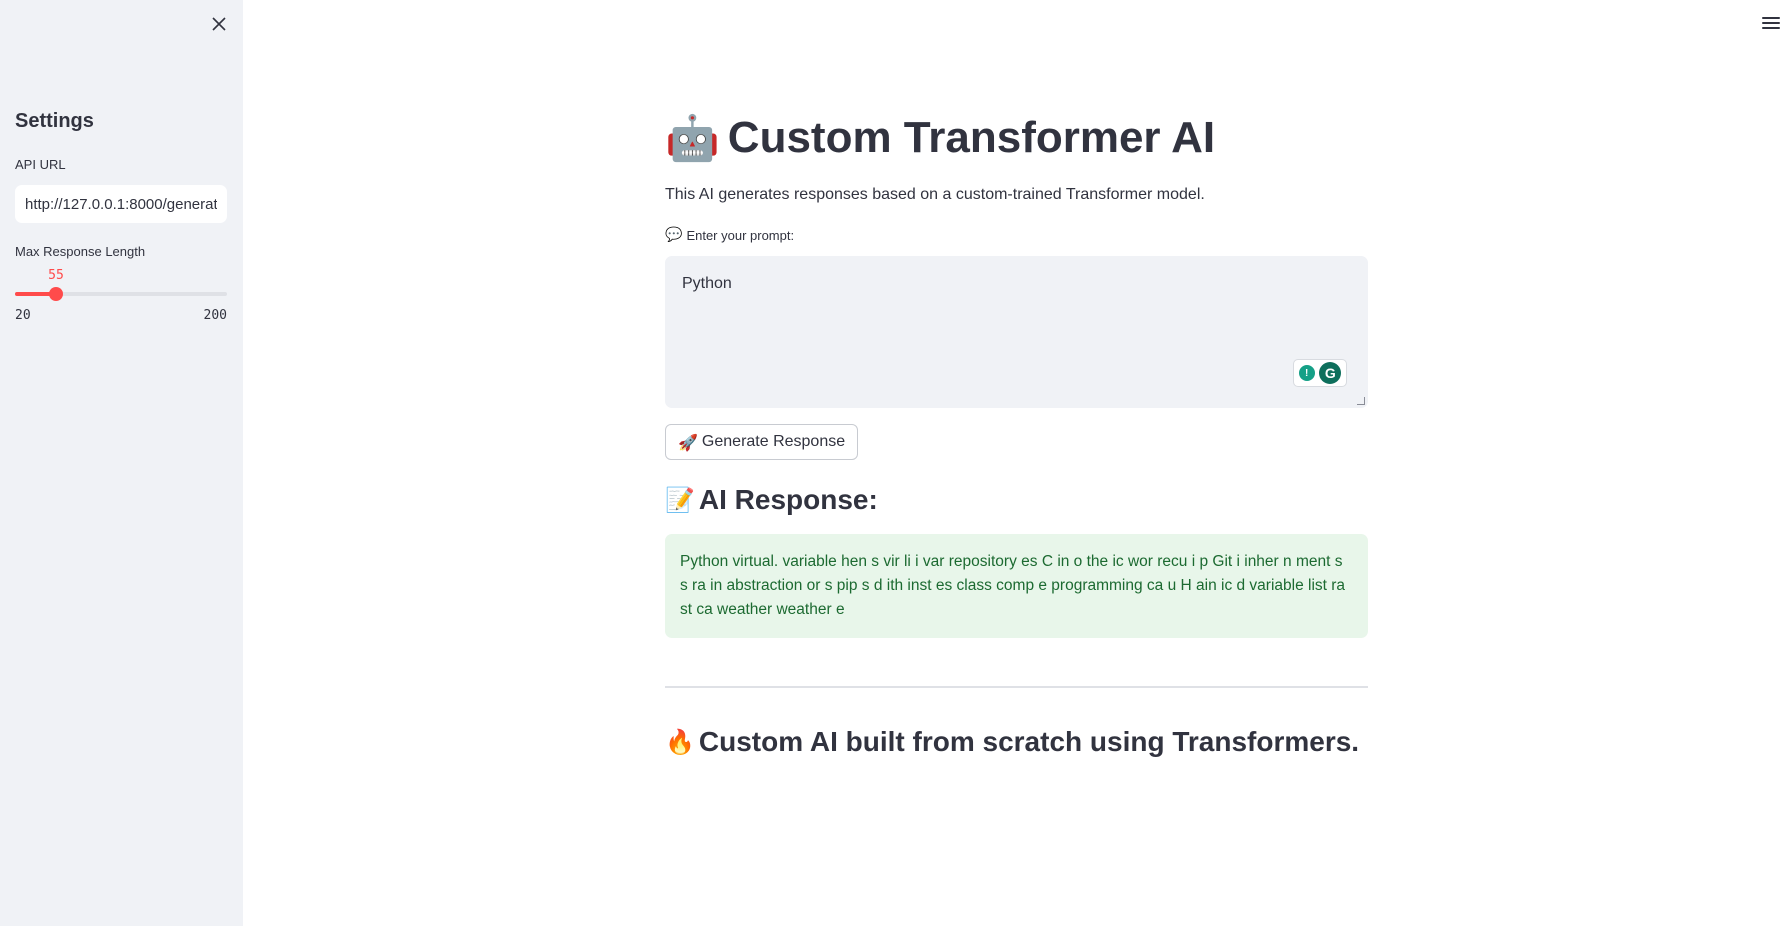 Image resolution: width=1789 pixels, height=926 pixels. I want to click on generate-button-label: Generate Response, so click(773, 441).